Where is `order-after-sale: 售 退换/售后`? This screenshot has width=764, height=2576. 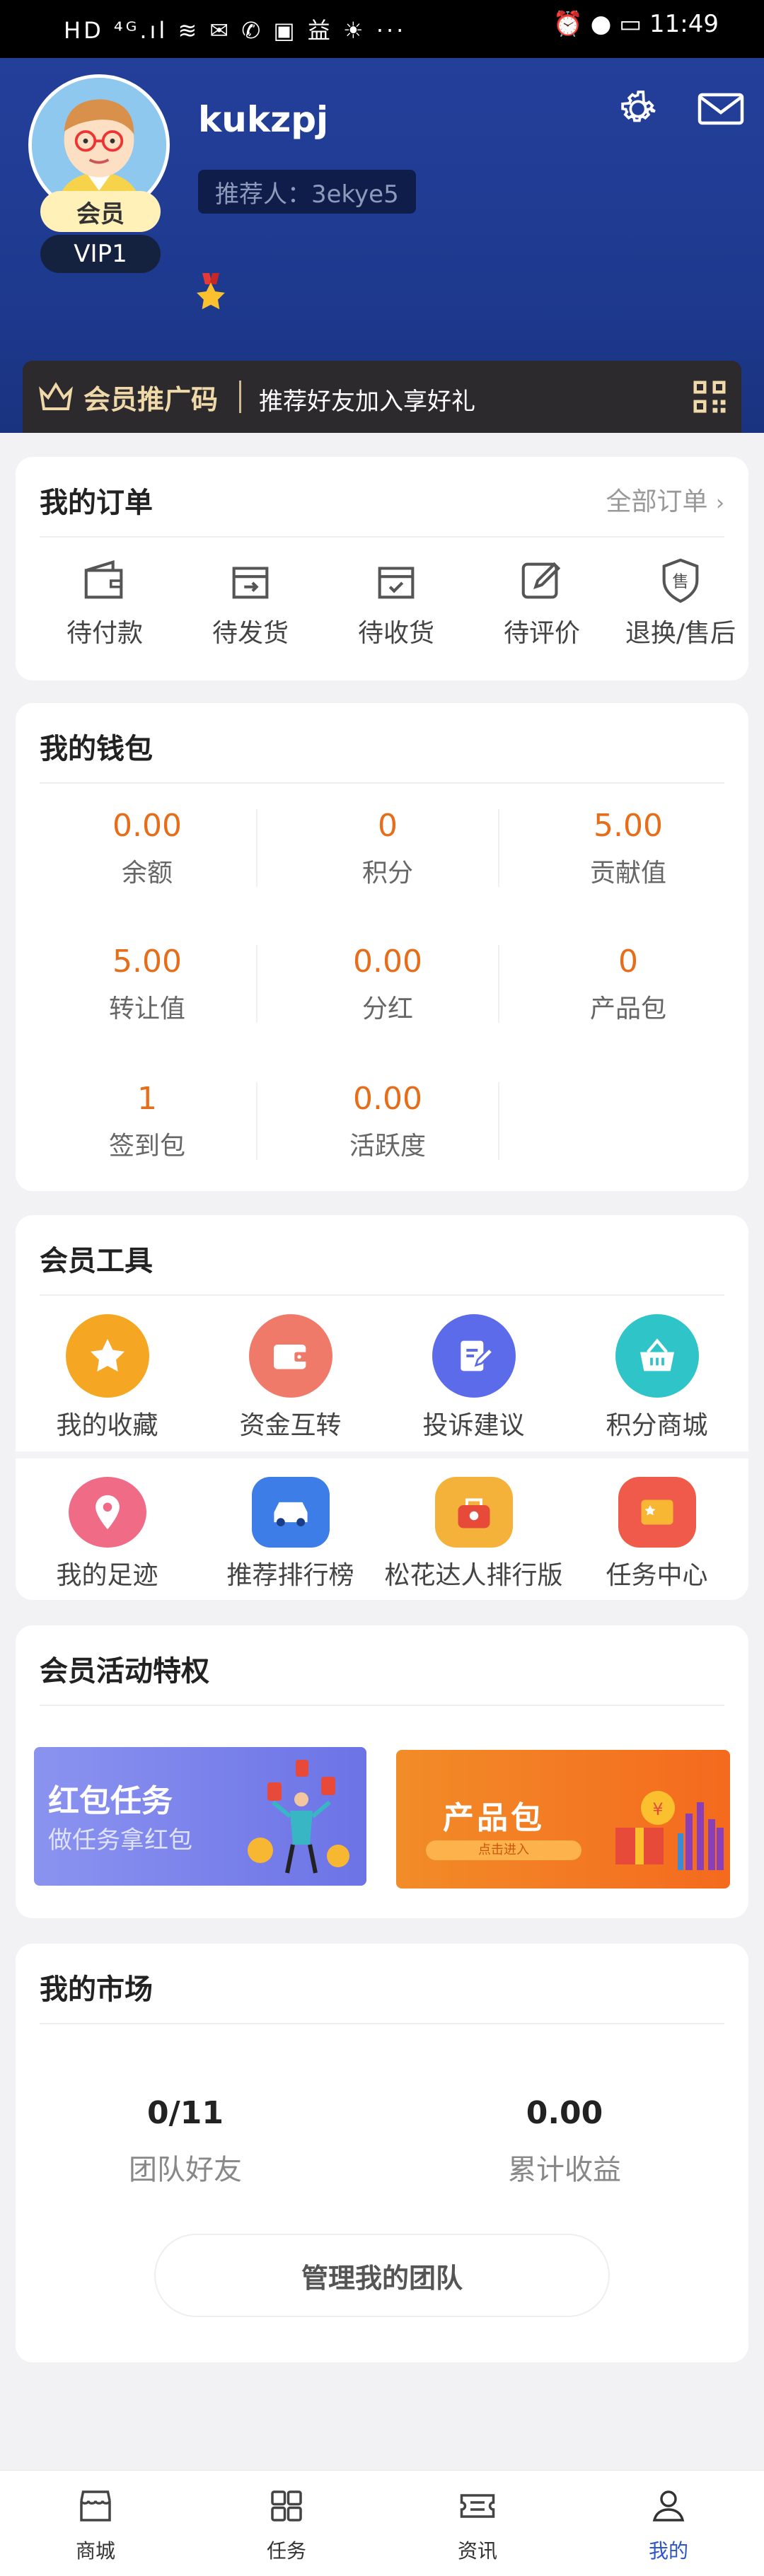 order-after-sale: 售 退换/售后 is located at coordinates (680, 602).